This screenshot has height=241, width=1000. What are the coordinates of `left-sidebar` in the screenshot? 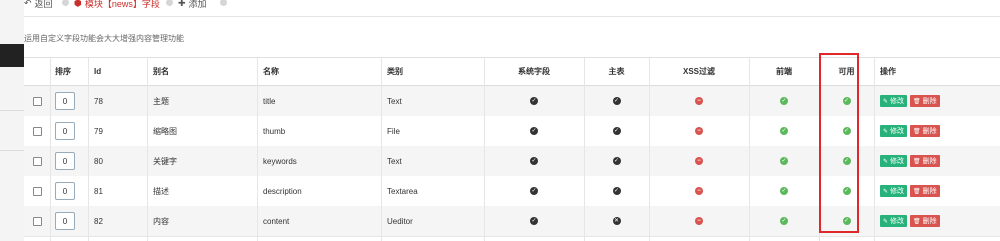 It's located at (12, 120).